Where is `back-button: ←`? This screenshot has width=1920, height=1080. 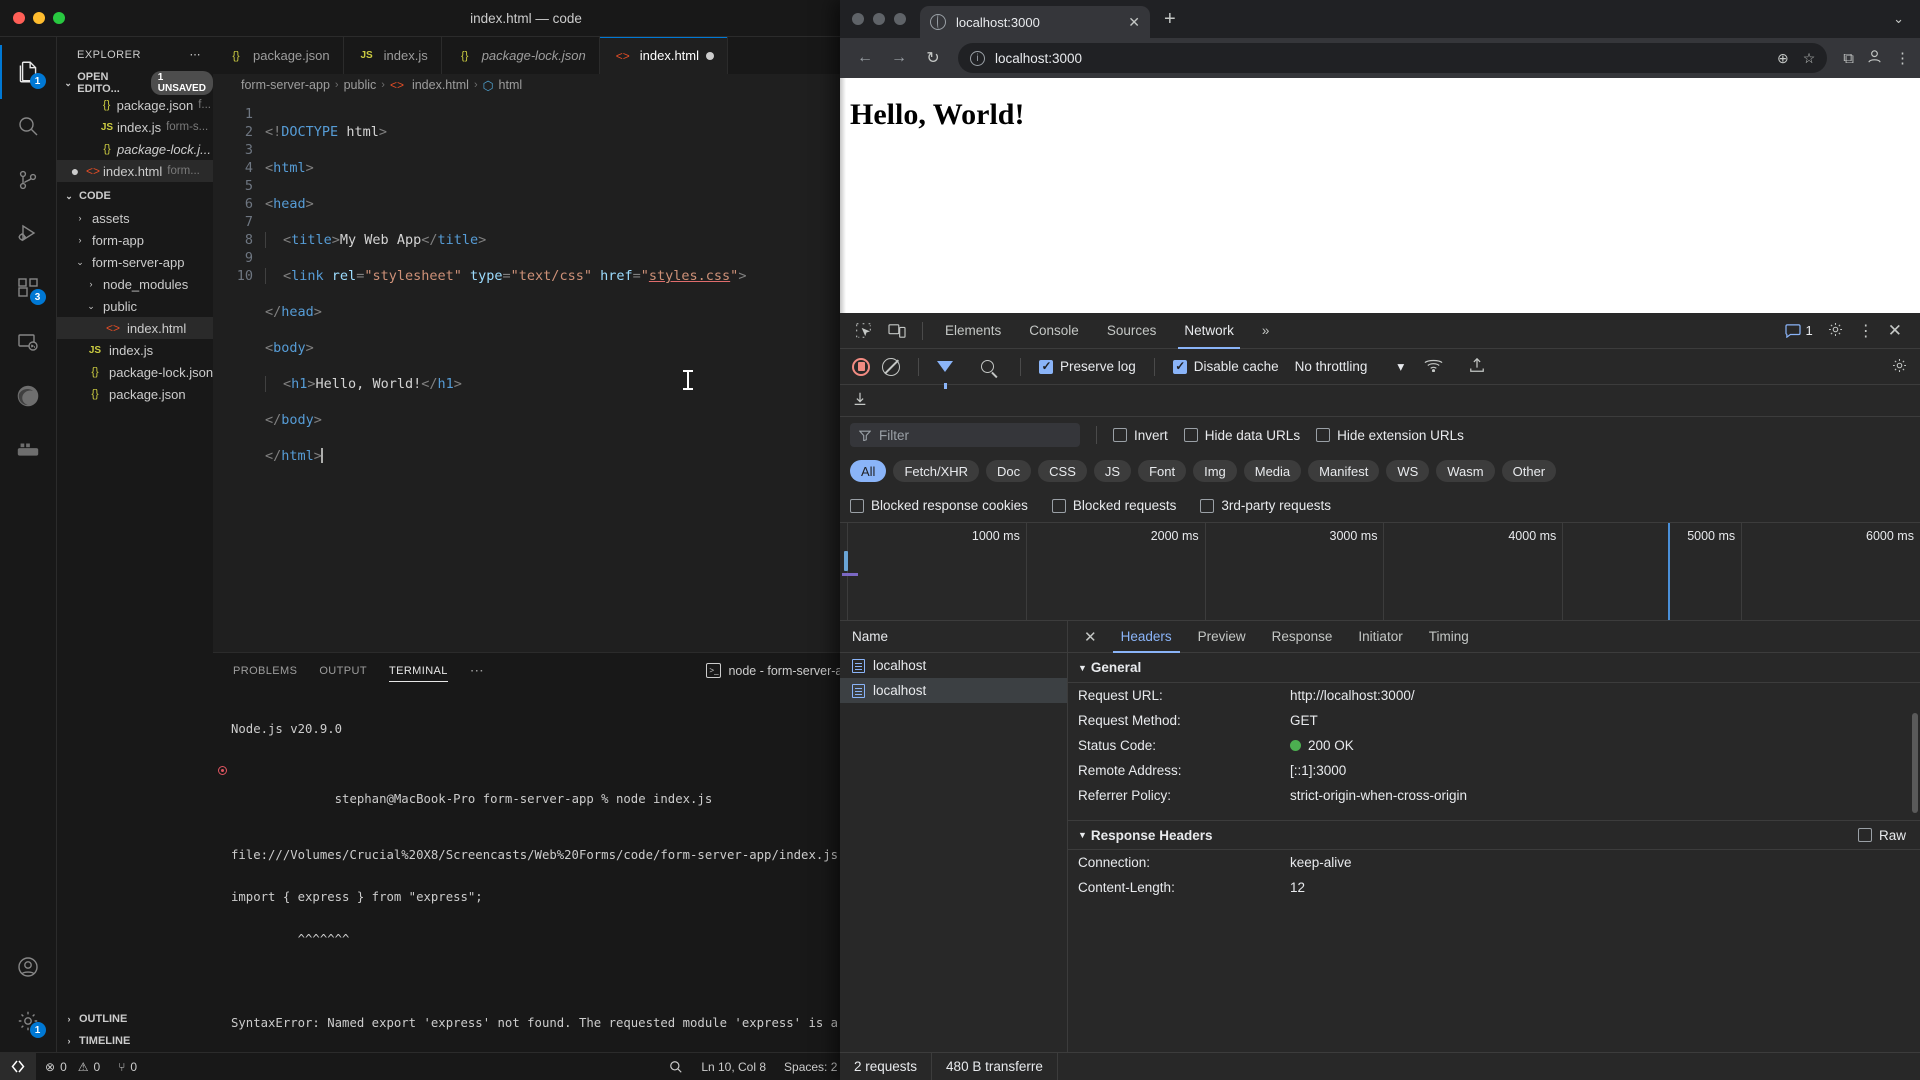
back-button: ← is located at coordinates (865, 58).